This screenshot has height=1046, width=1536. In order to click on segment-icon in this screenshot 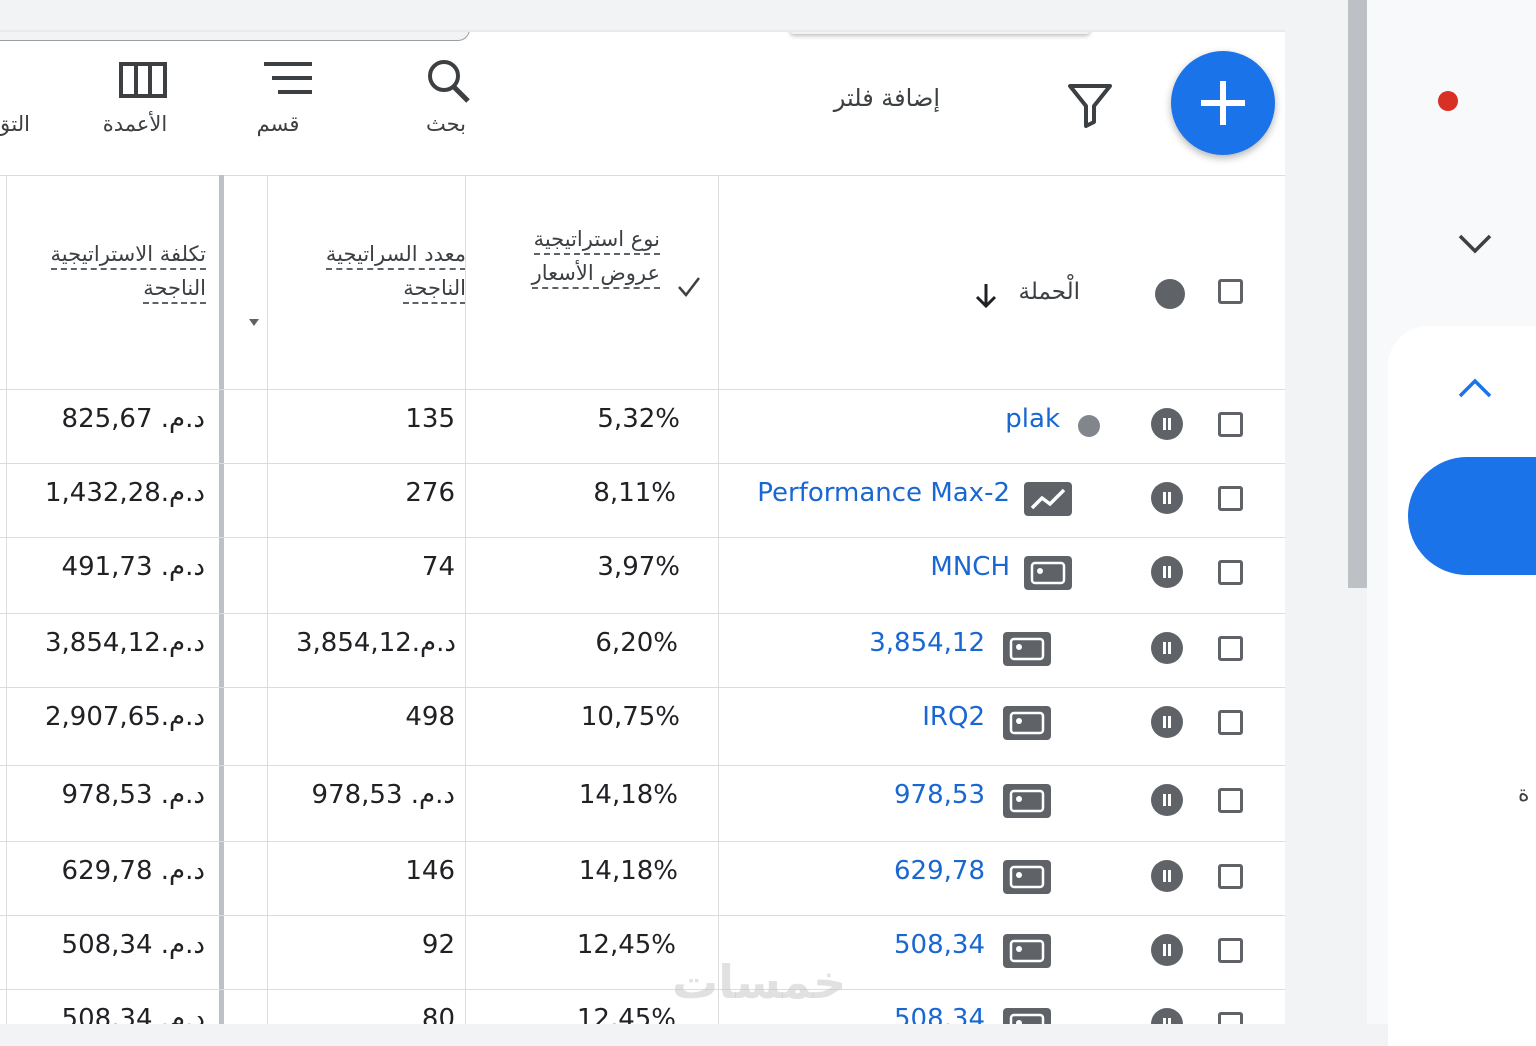, I will do `click(288, 78)`.